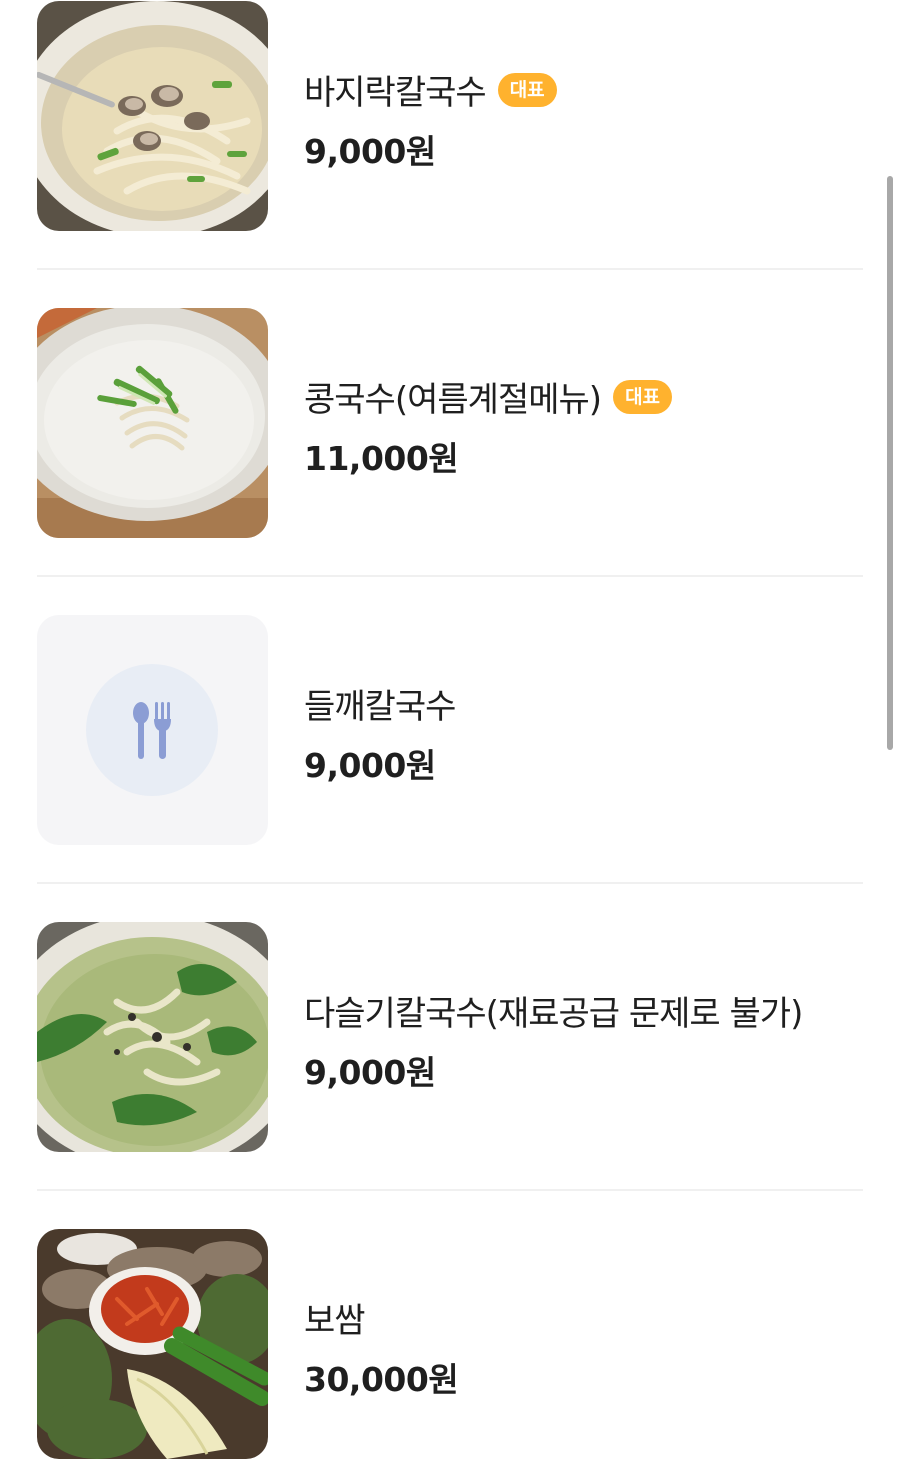  Describe the element at coordinates (453, 400) in the screenshot. I see `menu-item-name: 콩국수(여름계절메뉴)` at that location.